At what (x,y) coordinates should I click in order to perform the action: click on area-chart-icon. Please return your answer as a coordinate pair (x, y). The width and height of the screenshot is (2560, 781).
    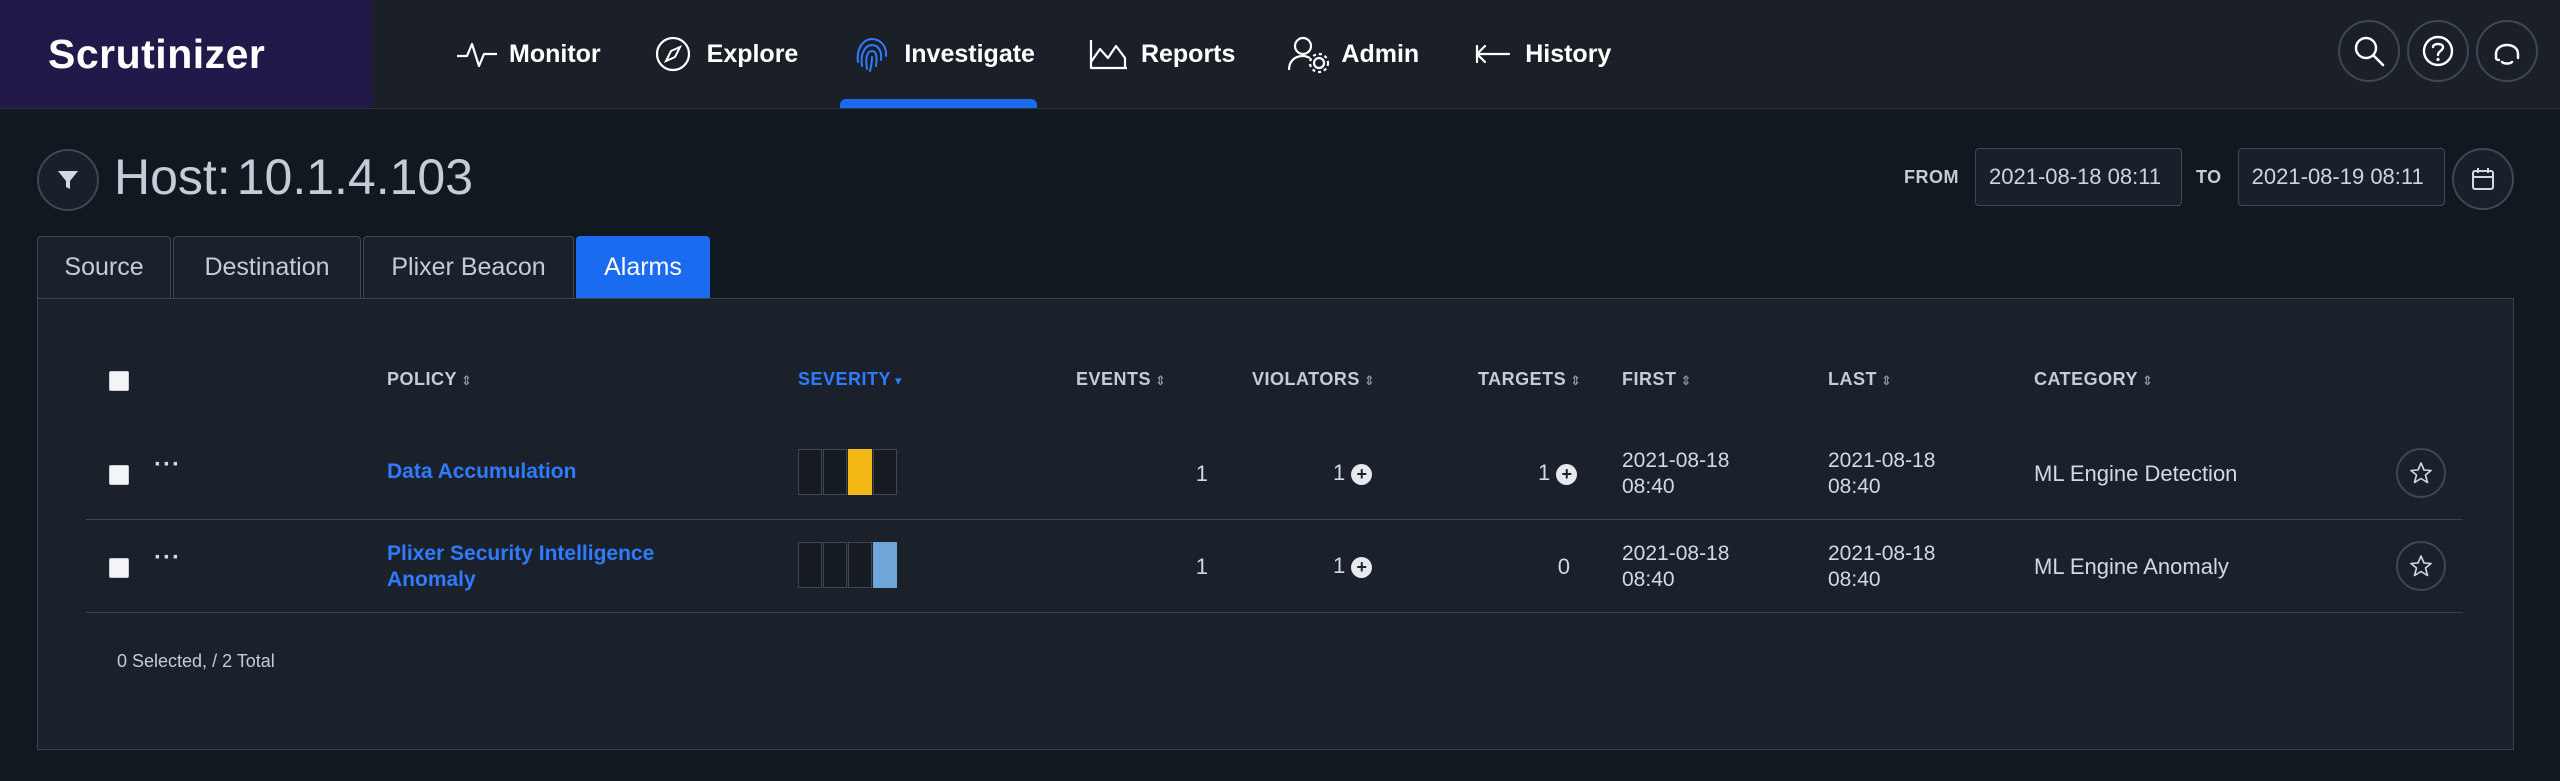
    Looking at the image, I should click on (1108, 55).